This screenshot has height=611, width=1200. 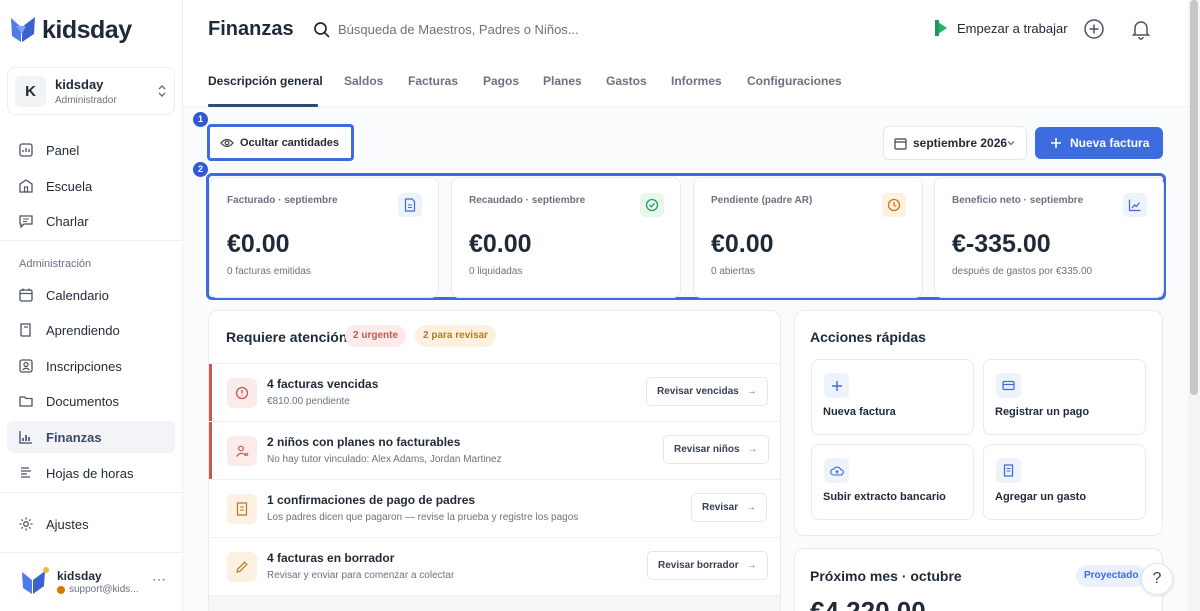 I want to click on chevron-down-icon, so click(x=1011, y=143).